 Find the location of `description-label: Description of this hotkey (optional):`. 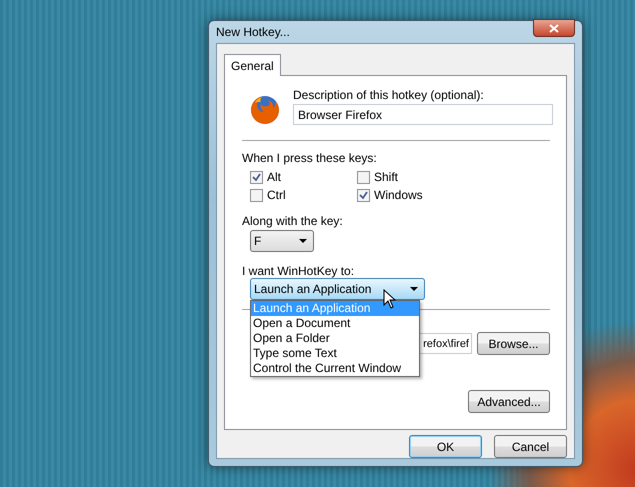

description-label: Description of this hotkey (optional): is located at coordinates (389, 95).